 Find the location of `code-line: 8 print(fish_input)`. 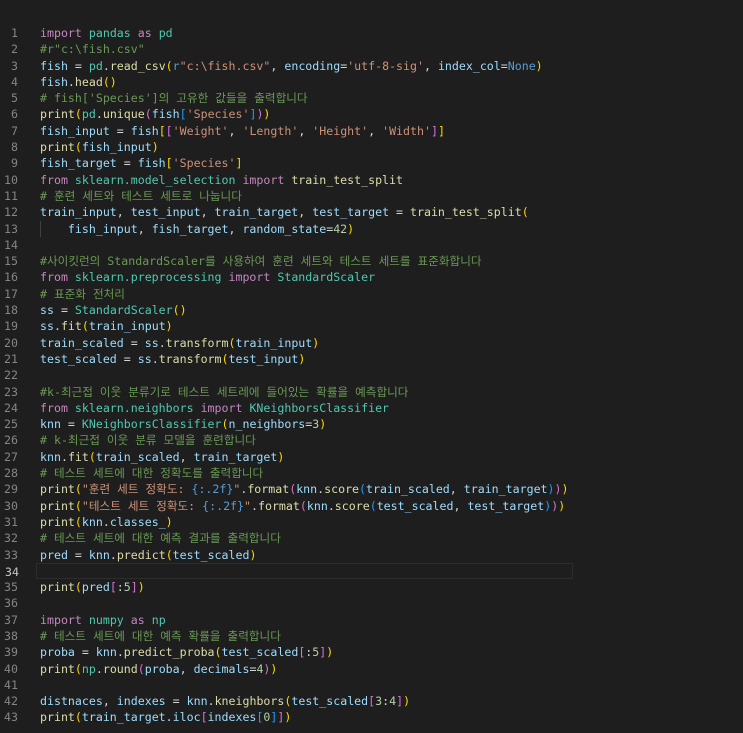

code-line: 8 print(fish_input) is located at coordinates (371, 147).